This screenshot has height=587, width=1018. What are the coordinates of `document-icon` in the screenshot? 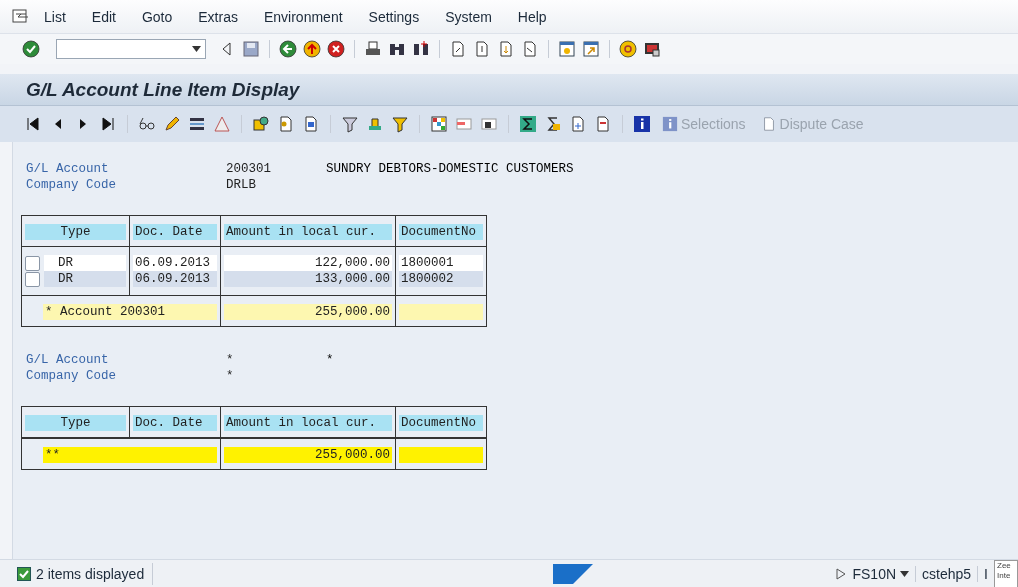 It's located at (311, 124).